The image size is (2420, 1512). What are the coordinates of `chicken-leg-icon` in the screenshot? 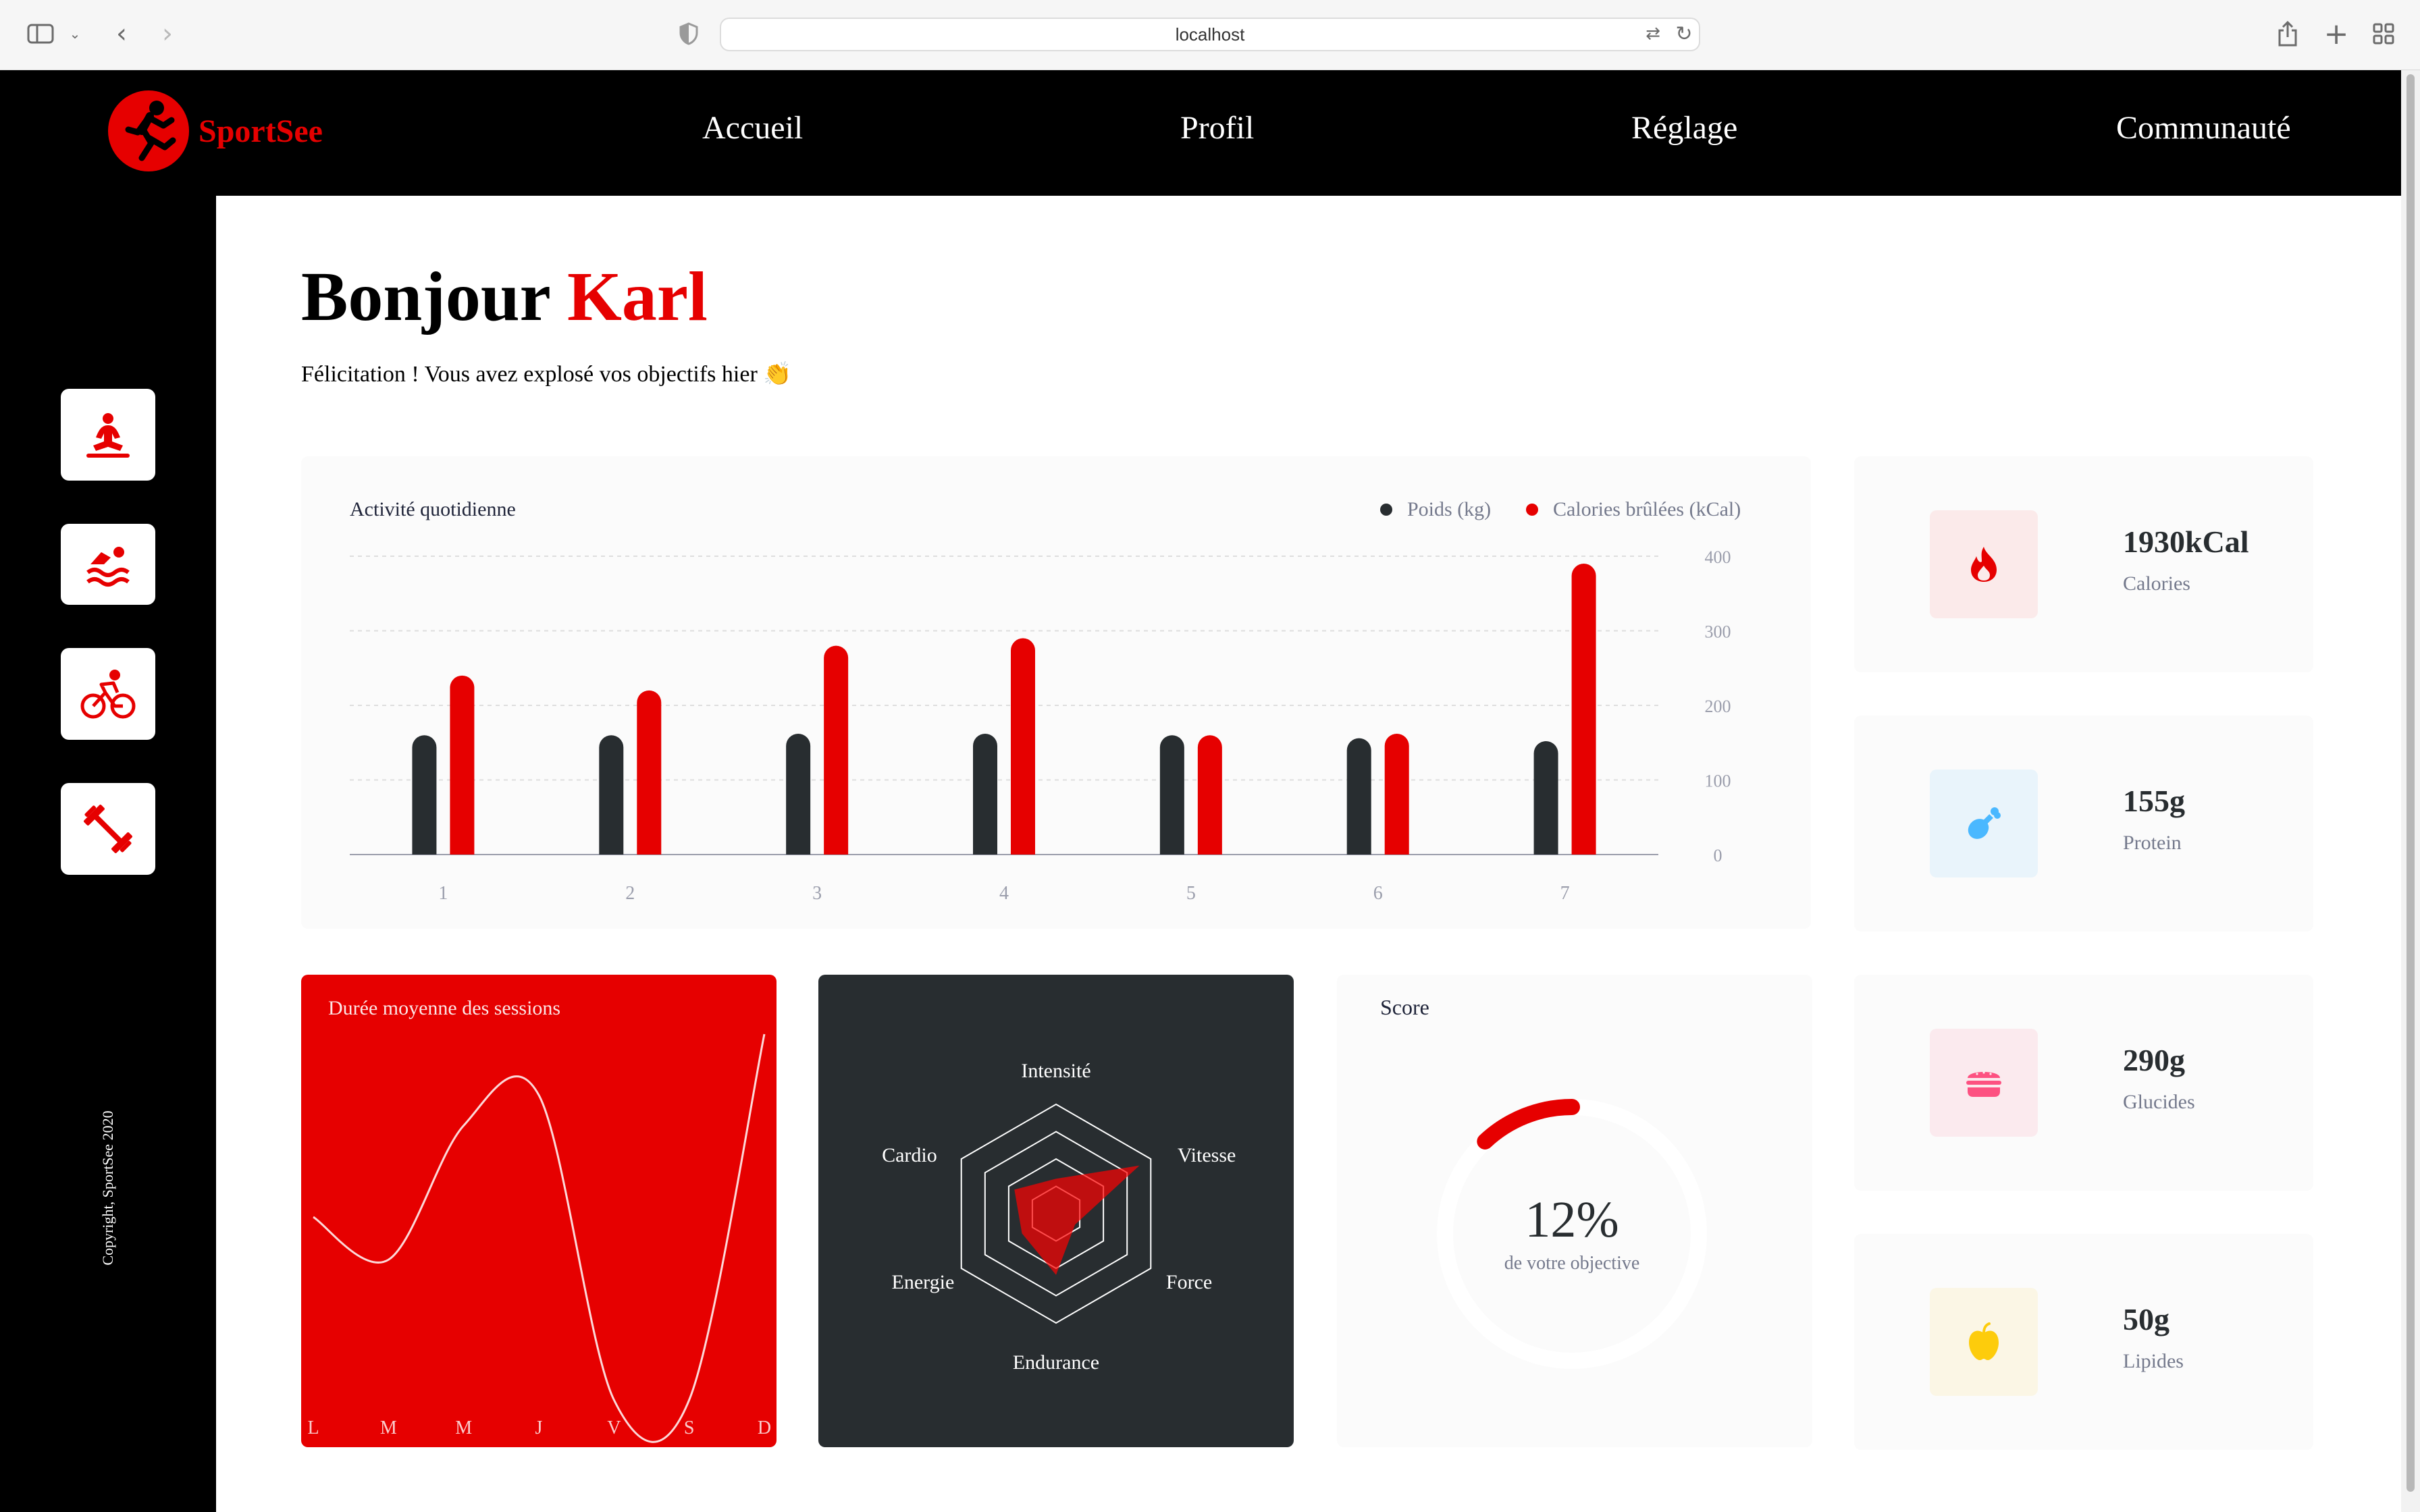 It's located at (1984, 823).